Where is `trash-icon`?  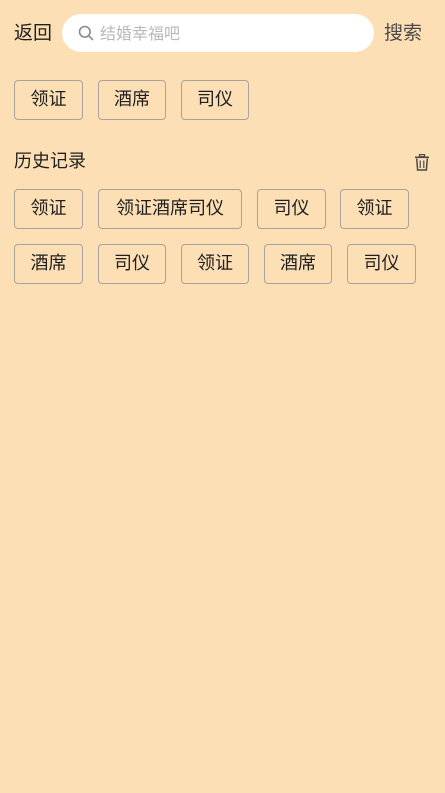
trash-icon is located at coordinates (422, 162).